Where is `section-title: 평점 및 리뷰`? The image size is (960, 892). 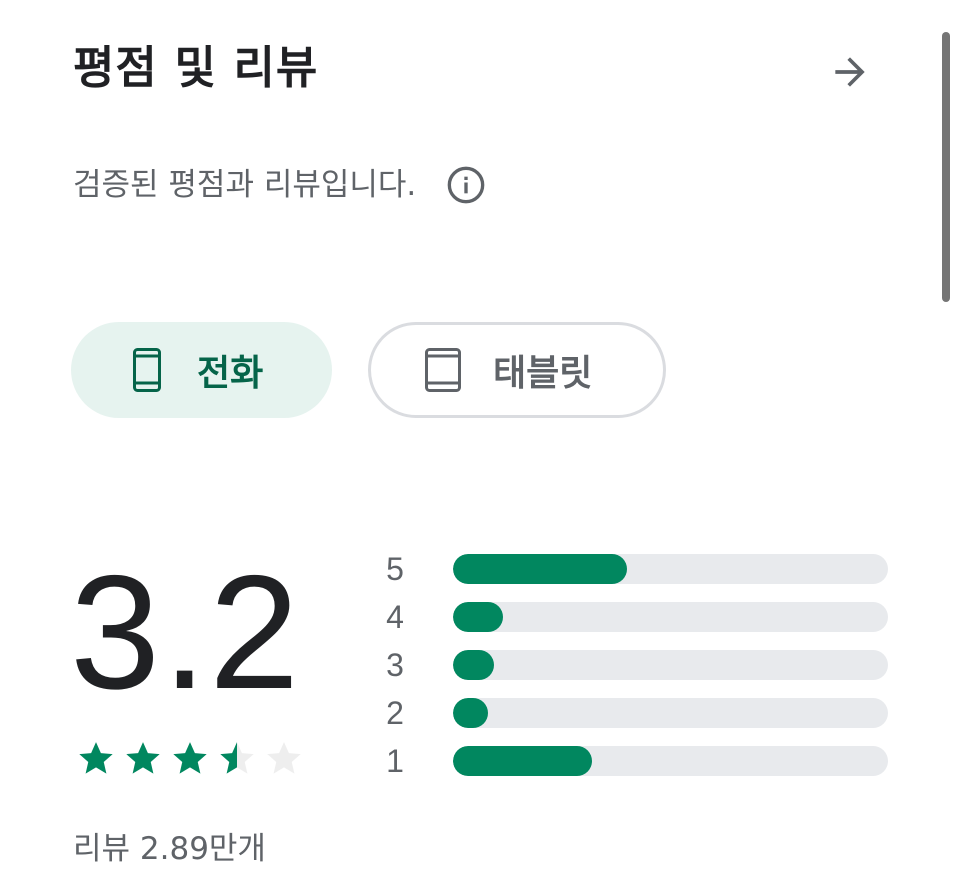 section-title: 평점 및 리뷰 is located at coordinates (196, 67).